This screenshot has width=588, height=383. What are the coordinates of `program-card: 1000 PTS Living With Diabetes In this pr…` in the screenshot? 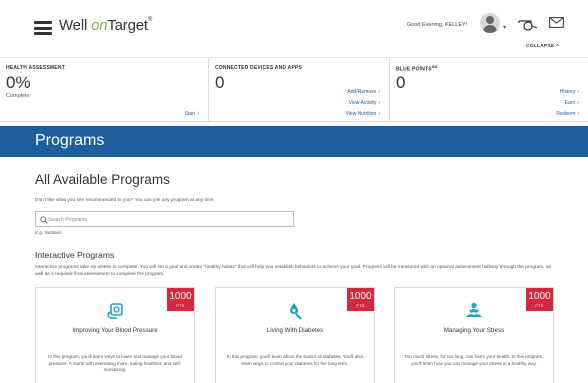 It's located at (295, 335).